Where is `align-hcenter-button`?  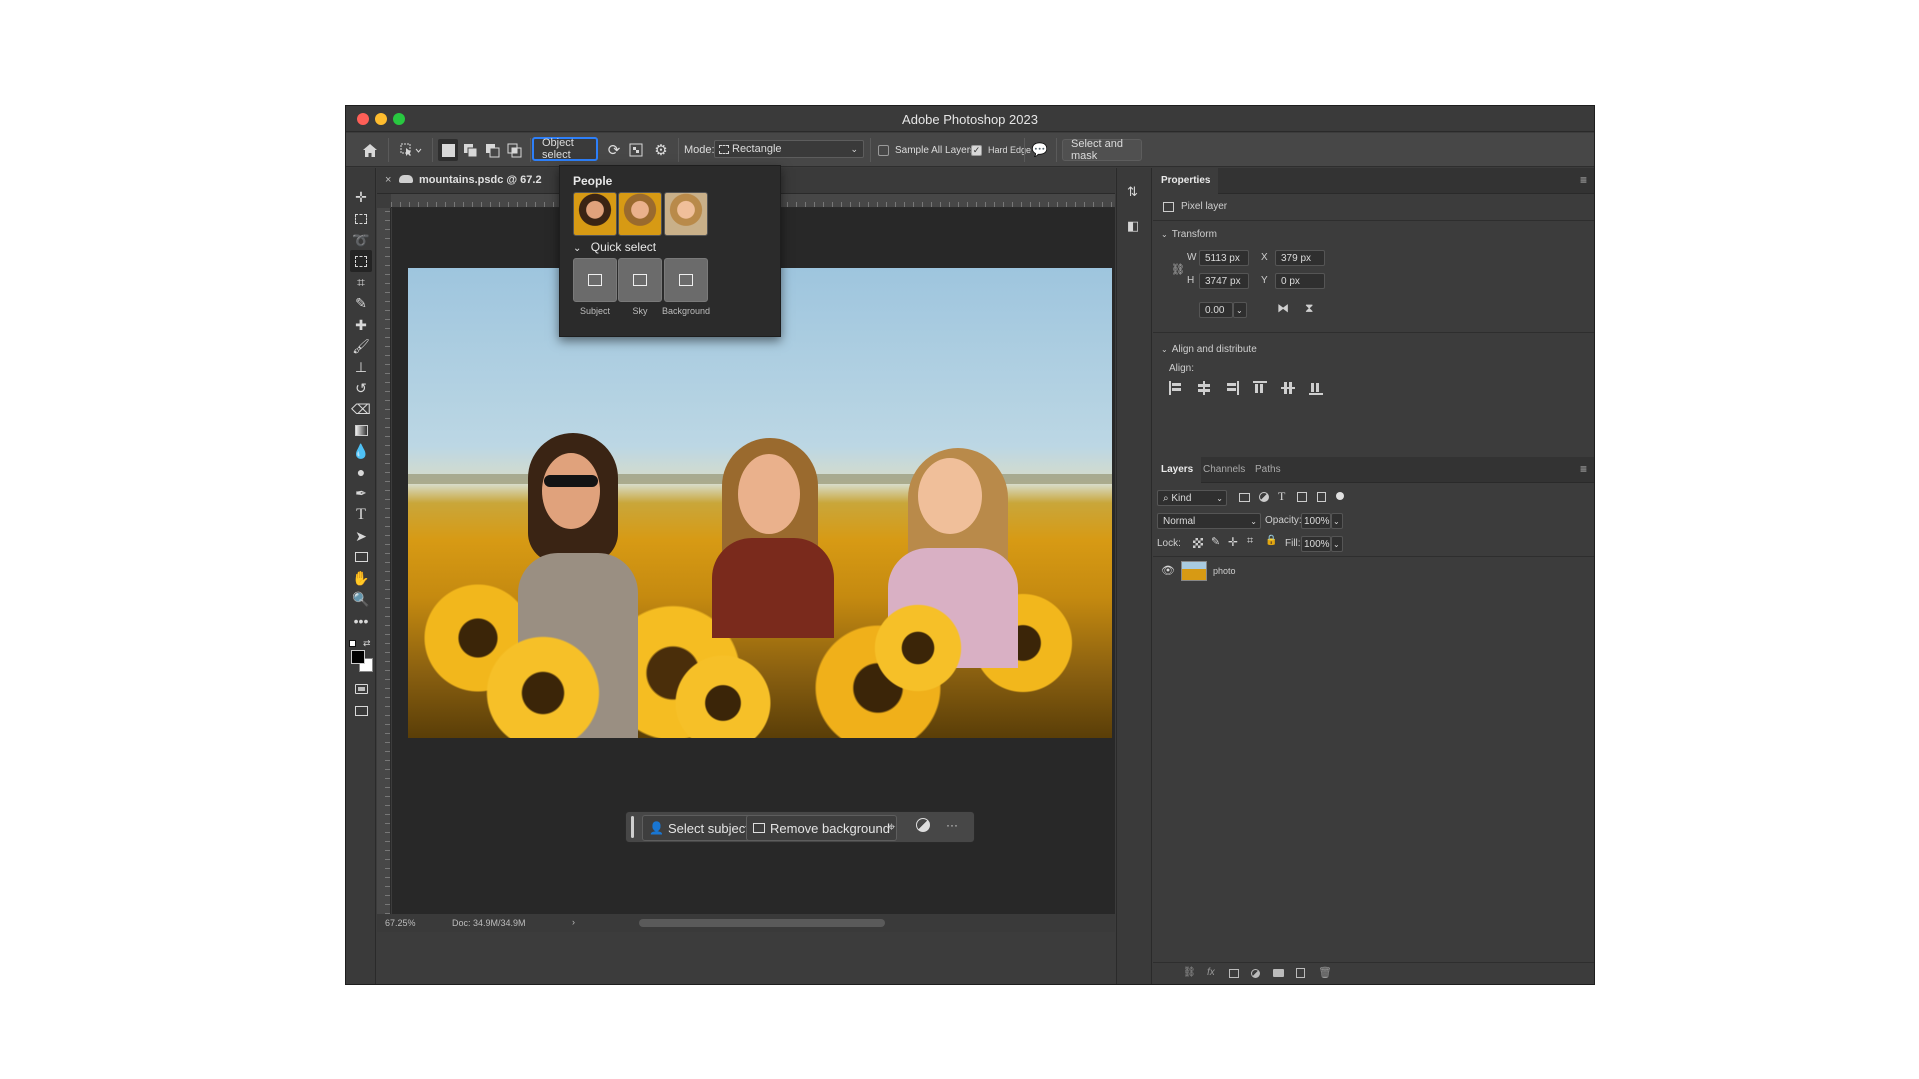
align-hcenter-button is located at coordinates (1204, 388).